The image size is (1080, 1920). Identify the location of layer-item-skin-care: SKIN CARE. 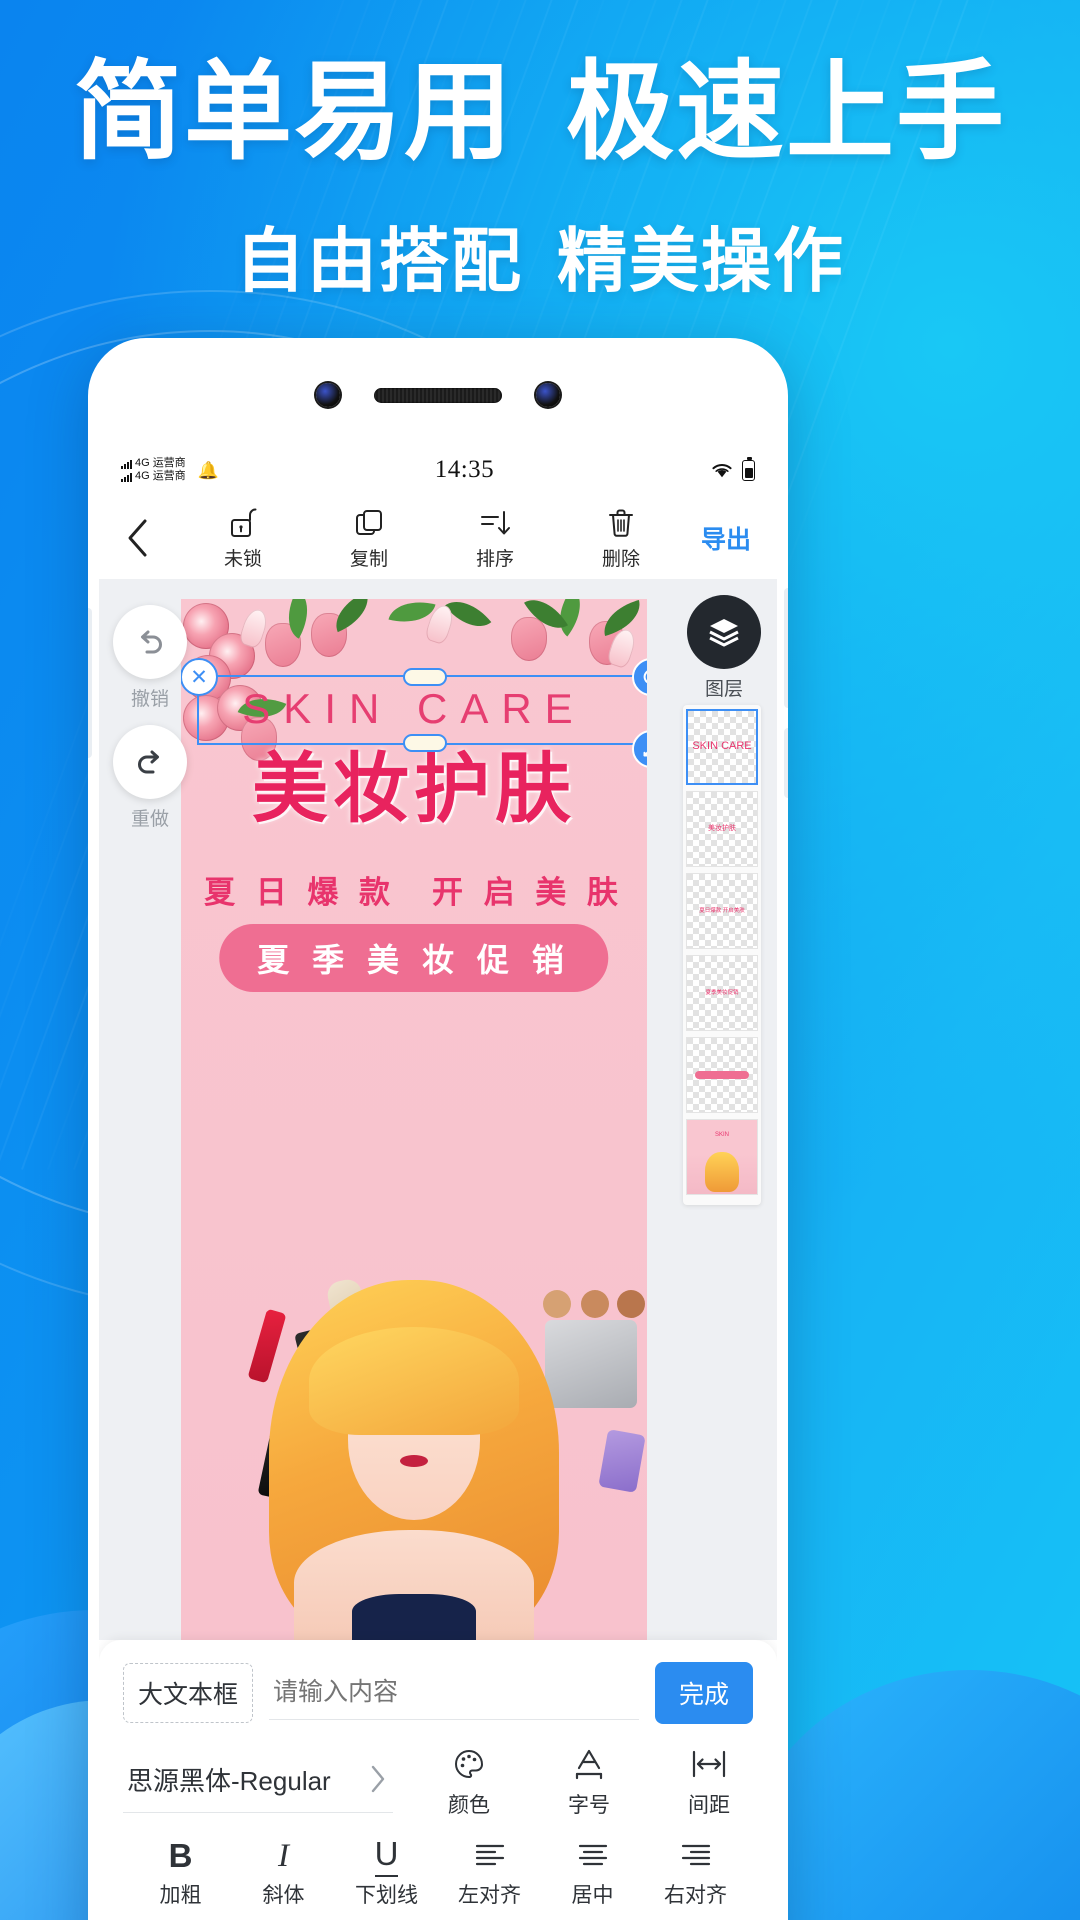
(722, 747).